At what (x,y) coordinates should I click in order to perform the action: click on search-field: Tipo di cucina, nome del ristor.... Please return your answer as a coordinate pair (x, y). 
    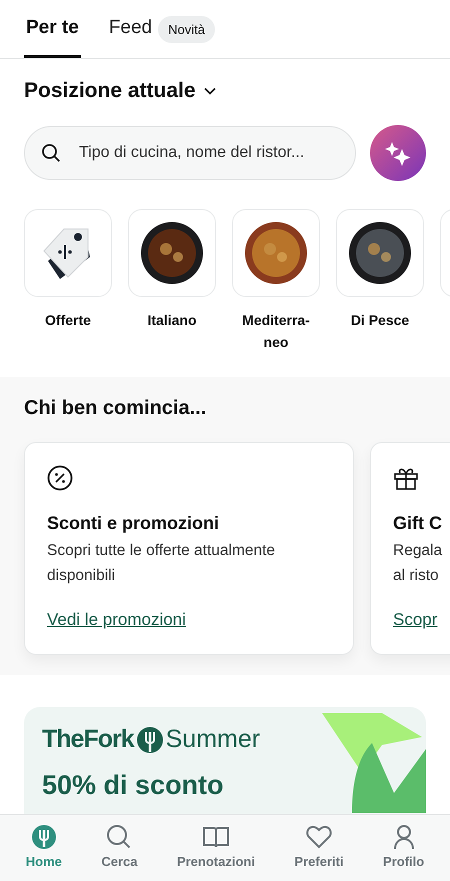
    Looking at the image, I should click on (190, 153).